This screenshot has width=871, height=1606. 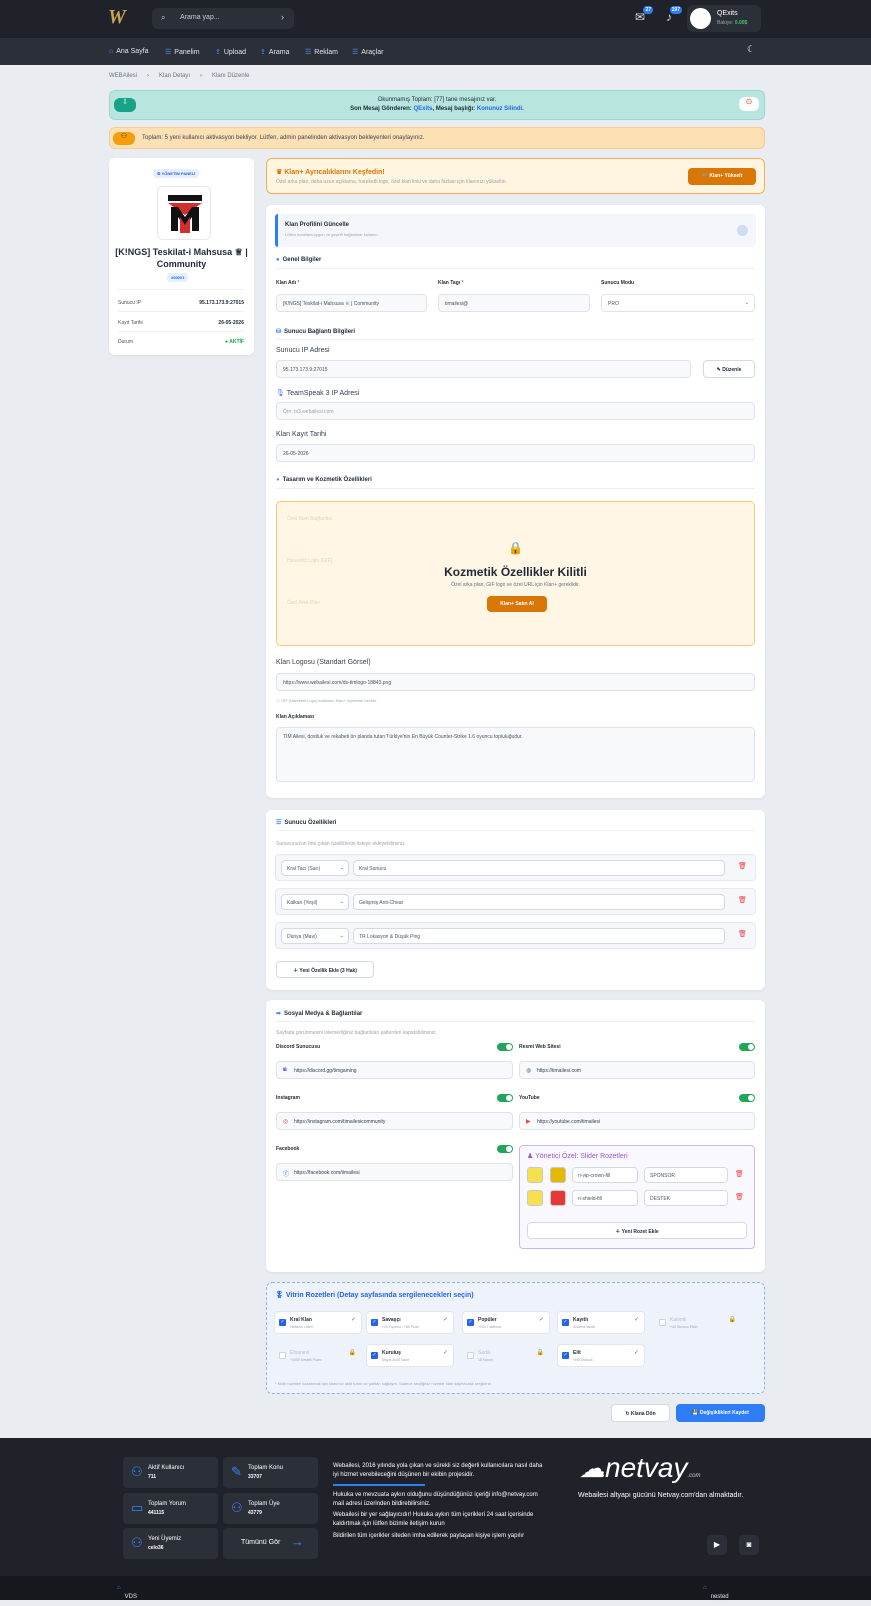 What do you see at coordinates (515, 453) in the screenshot?
I see `date-input: 26-05-2026` at bounding box center [515, 453].